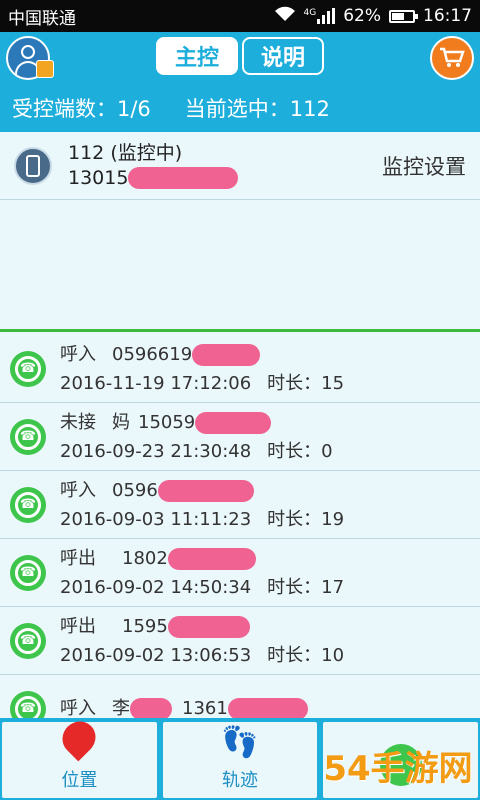  I want to click on footprints-icon: 👣, so click(240, 742).